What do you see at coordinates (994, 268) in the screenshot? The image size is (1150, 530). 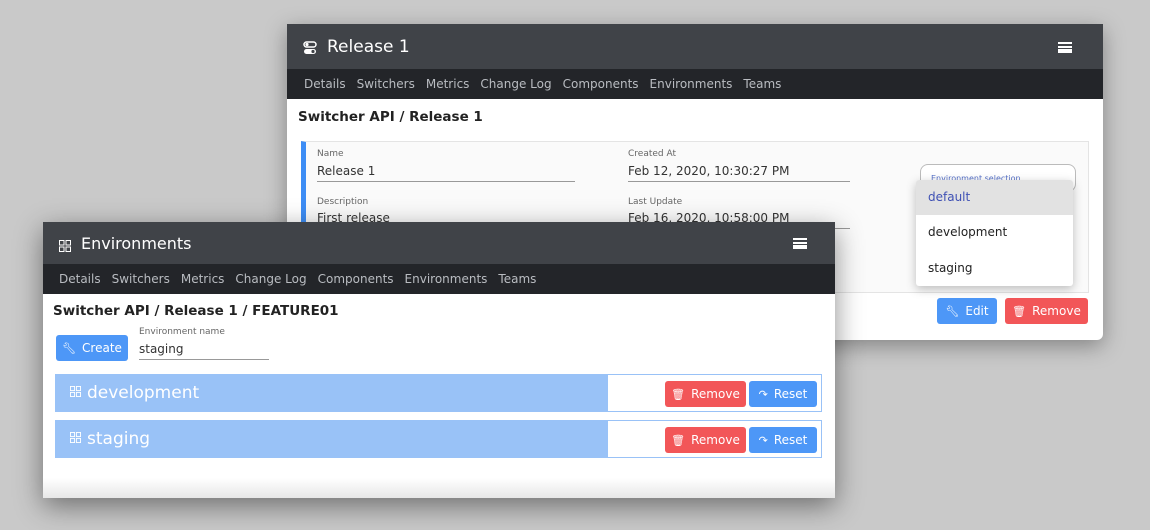 I see `option-staging: staging` at bounding box center [994, 268].